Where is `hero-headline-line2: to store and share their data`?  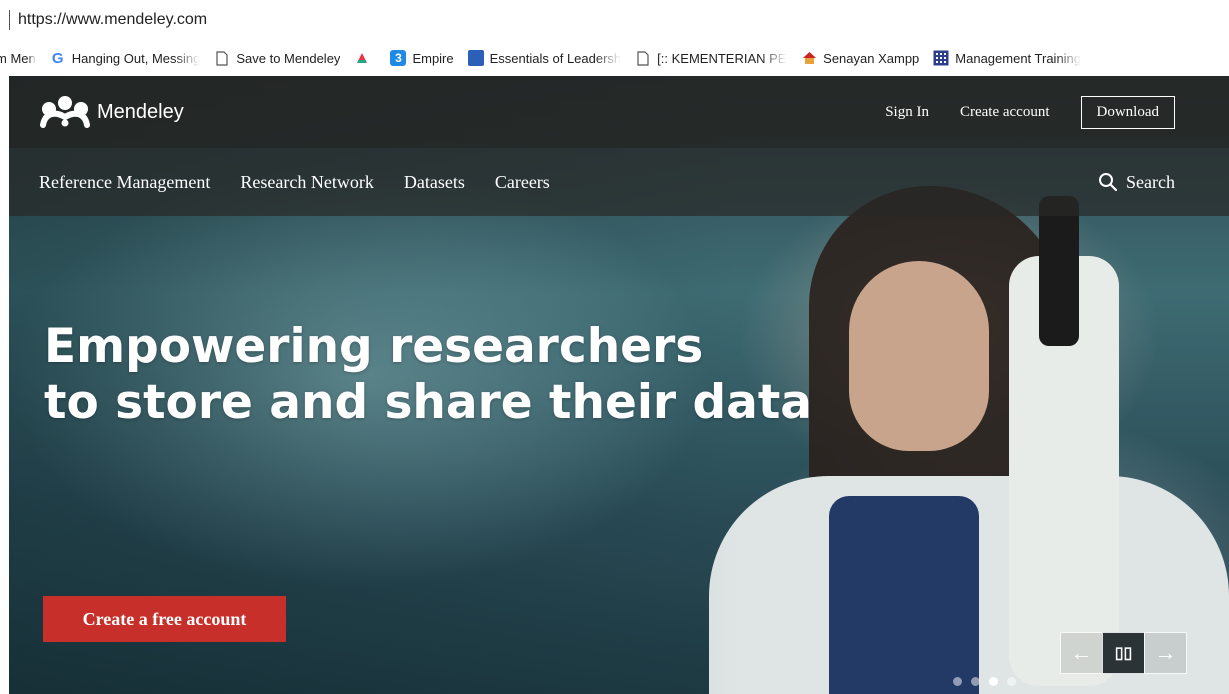
hero-headline-line2: to store and share their data is located at coordinates (428, 402).